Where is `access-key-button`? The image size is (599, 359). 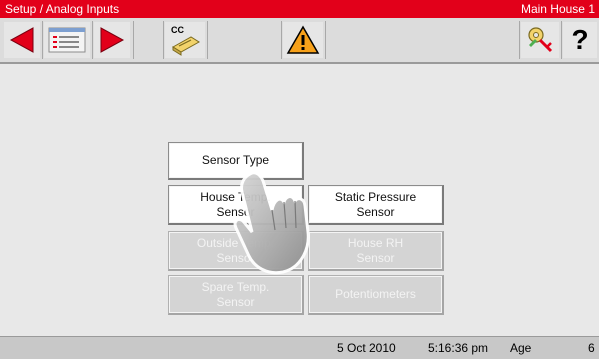
access-key-button is located at coordinates (540, 40).